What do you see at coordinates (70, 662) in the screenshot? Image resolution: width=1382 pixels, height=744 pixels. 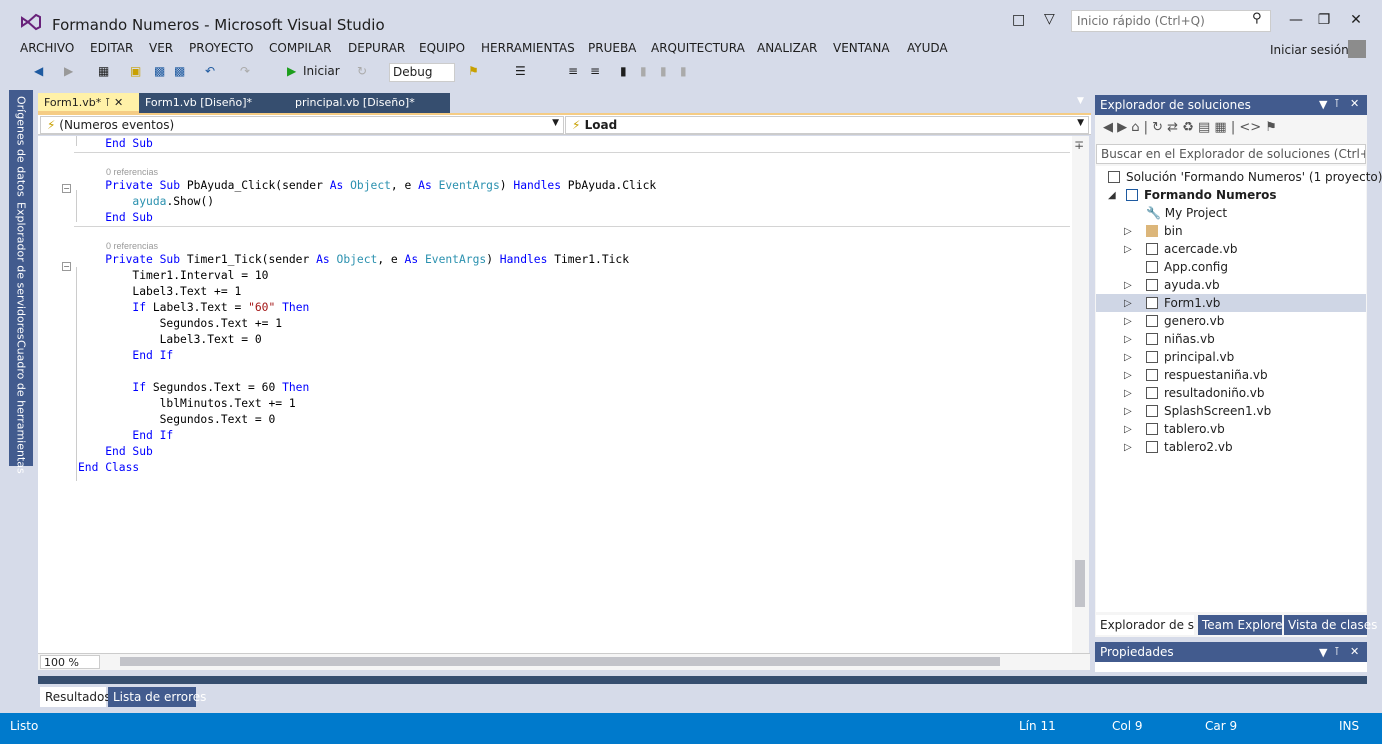 I see `zoom-select: 100 %` at bounding box center [70, 662].